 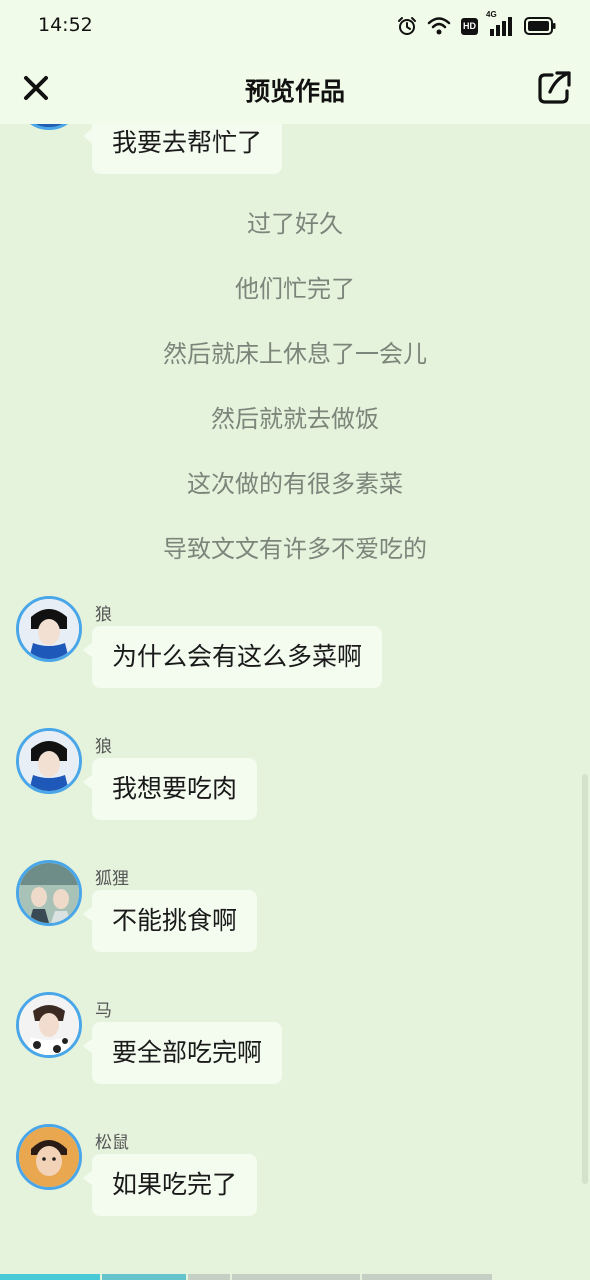 I want to click on status-time: 14:52, so click(x=65, y=25).